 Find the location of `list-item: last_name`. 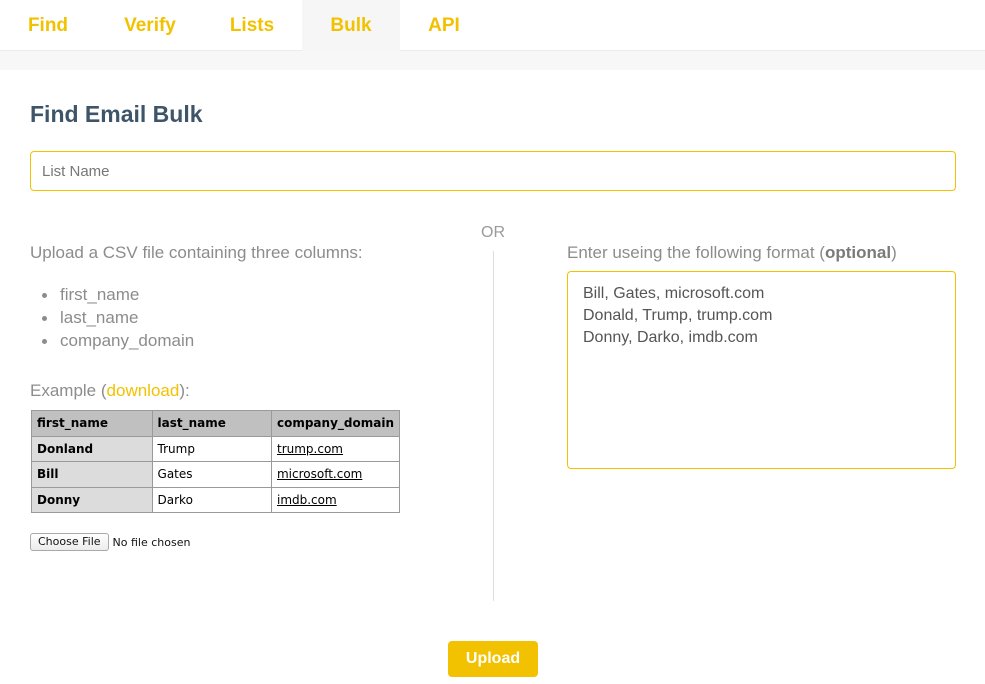

list-item: last_name is located at coordinates (118, 317).